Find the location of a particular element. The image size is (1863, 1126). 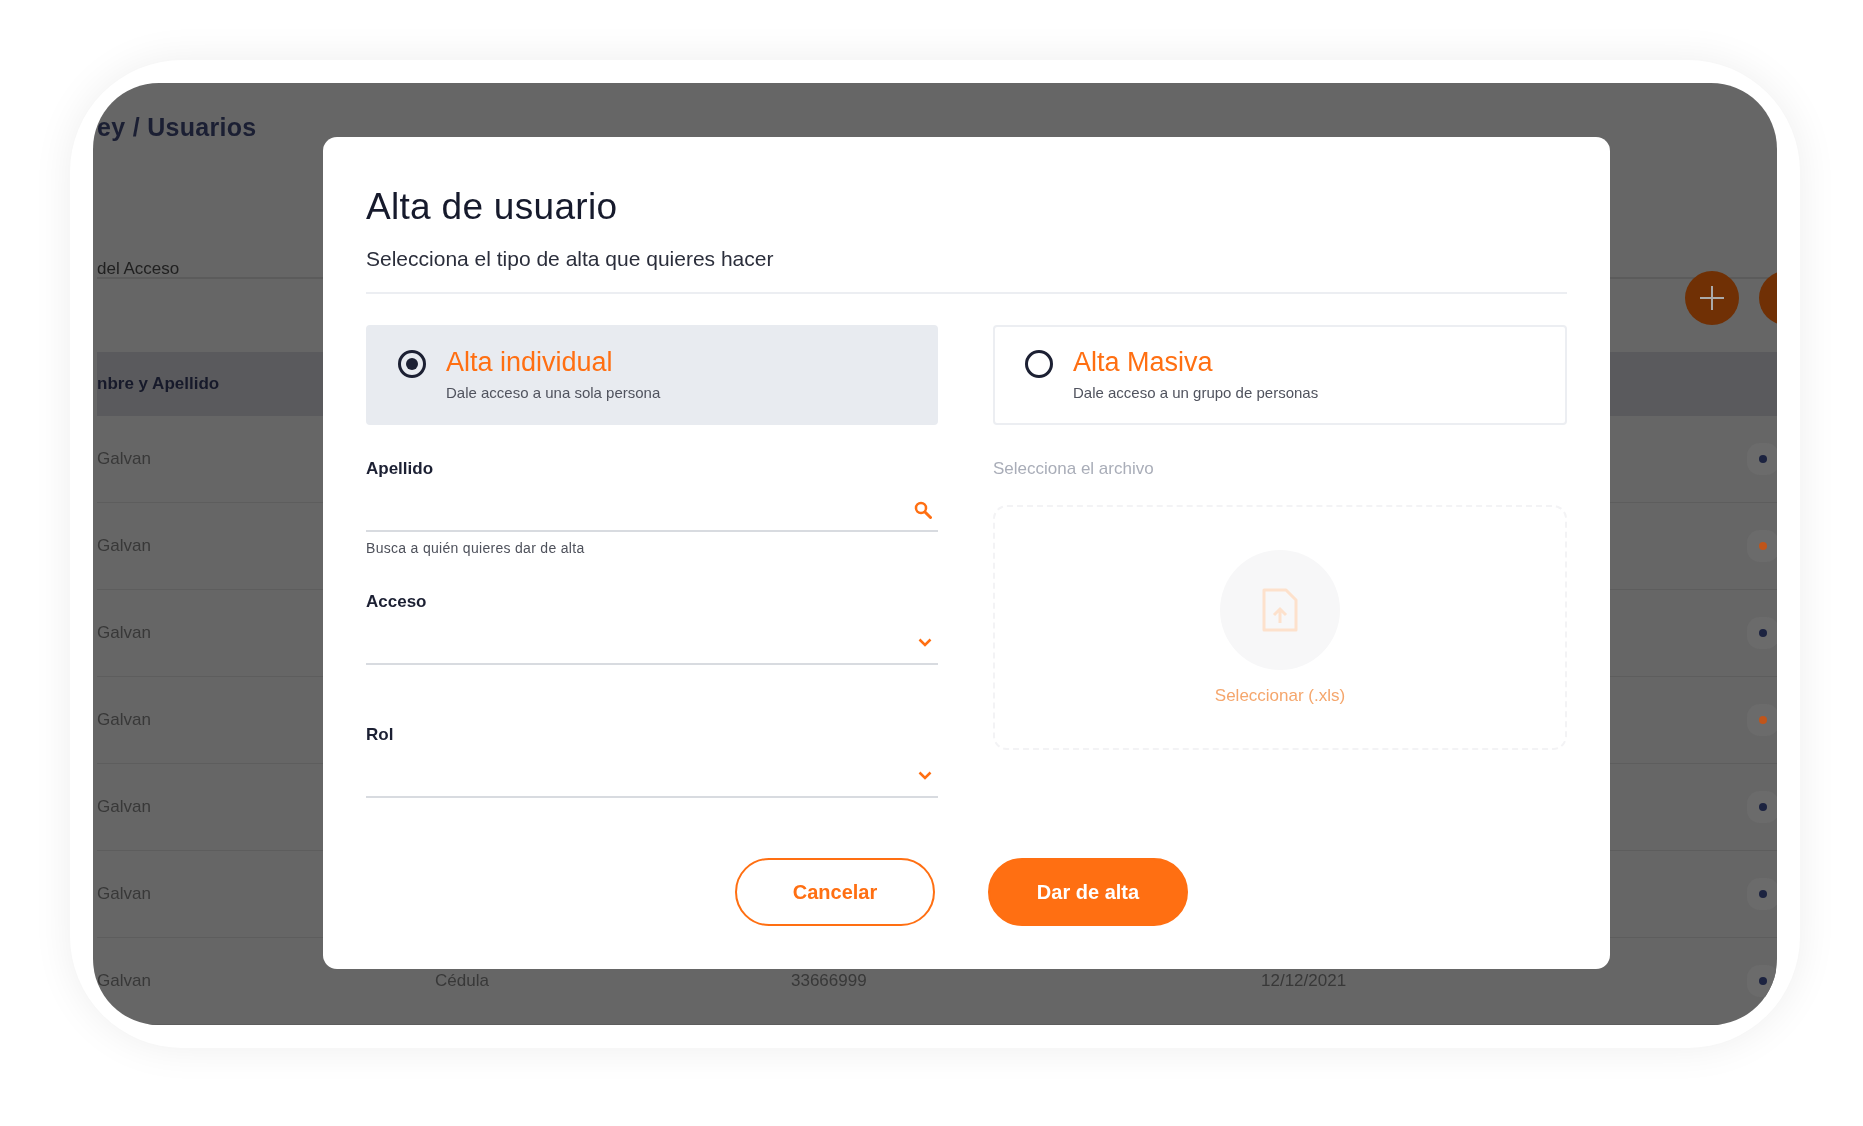

search-icon is located at coordinates (923, 509).